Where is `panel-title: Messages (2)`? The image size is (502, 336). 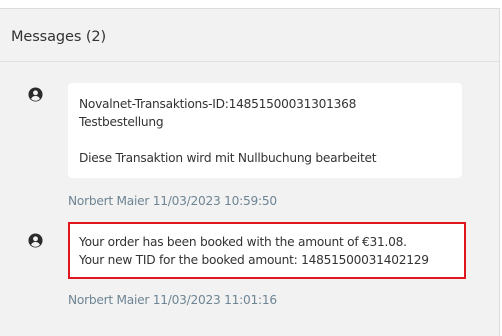 panel-title: Messages (2) is located at coordinates (59, 37).